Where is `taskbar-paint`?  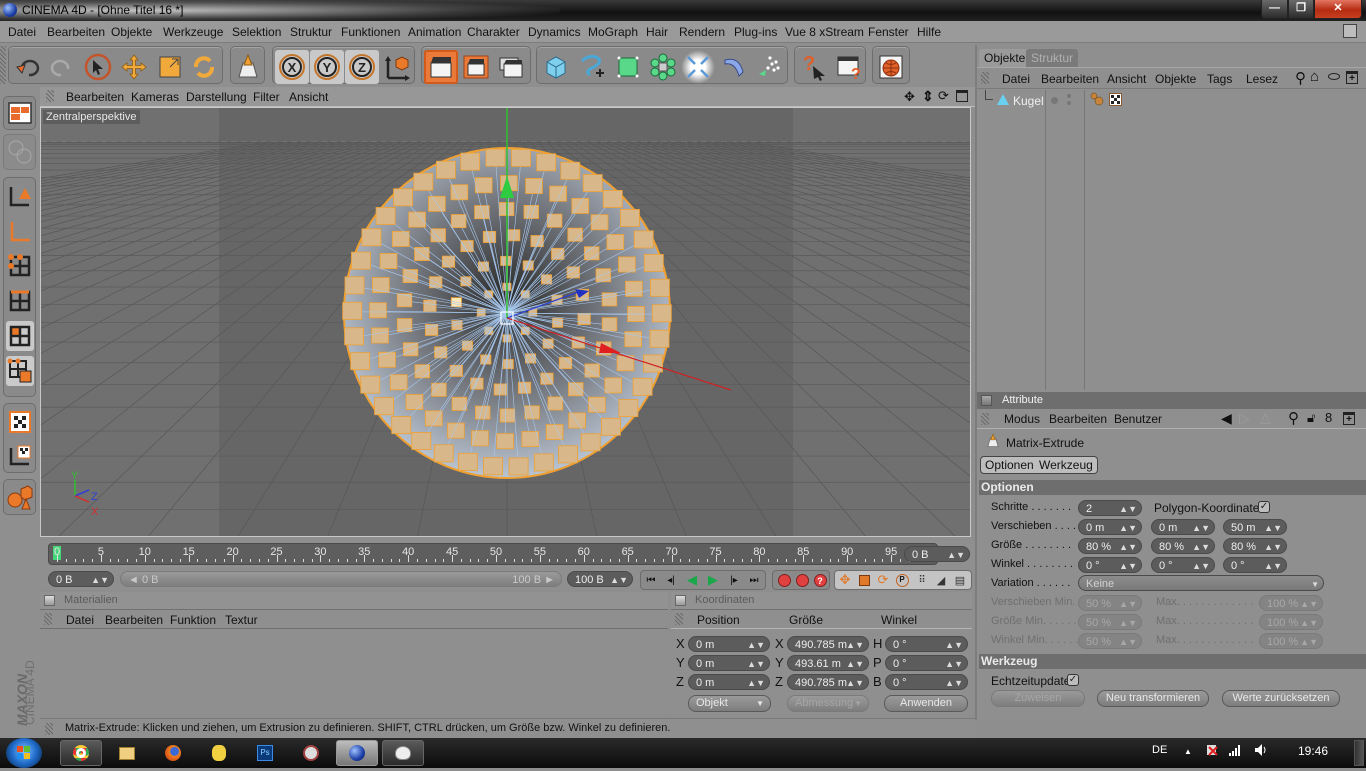 taskbar-paint is located at coordinates (403, 753).